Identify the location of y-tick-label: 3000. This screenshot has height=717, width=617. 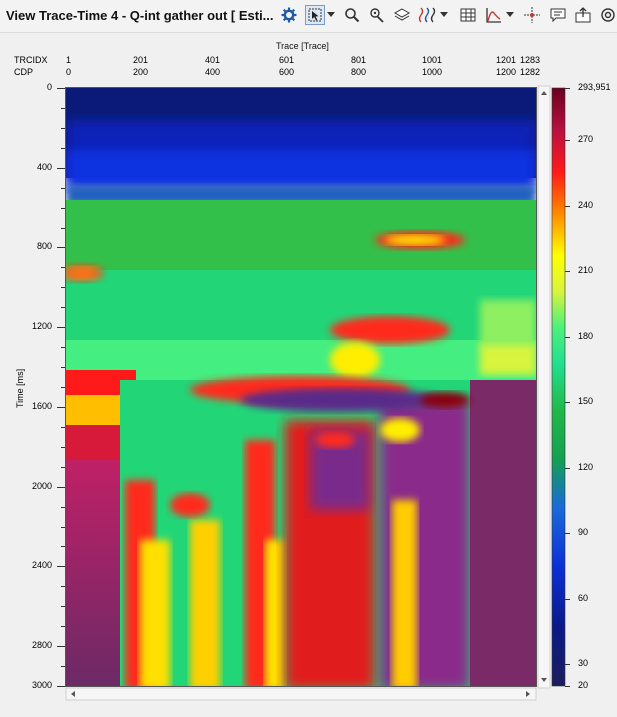
(41, 685).